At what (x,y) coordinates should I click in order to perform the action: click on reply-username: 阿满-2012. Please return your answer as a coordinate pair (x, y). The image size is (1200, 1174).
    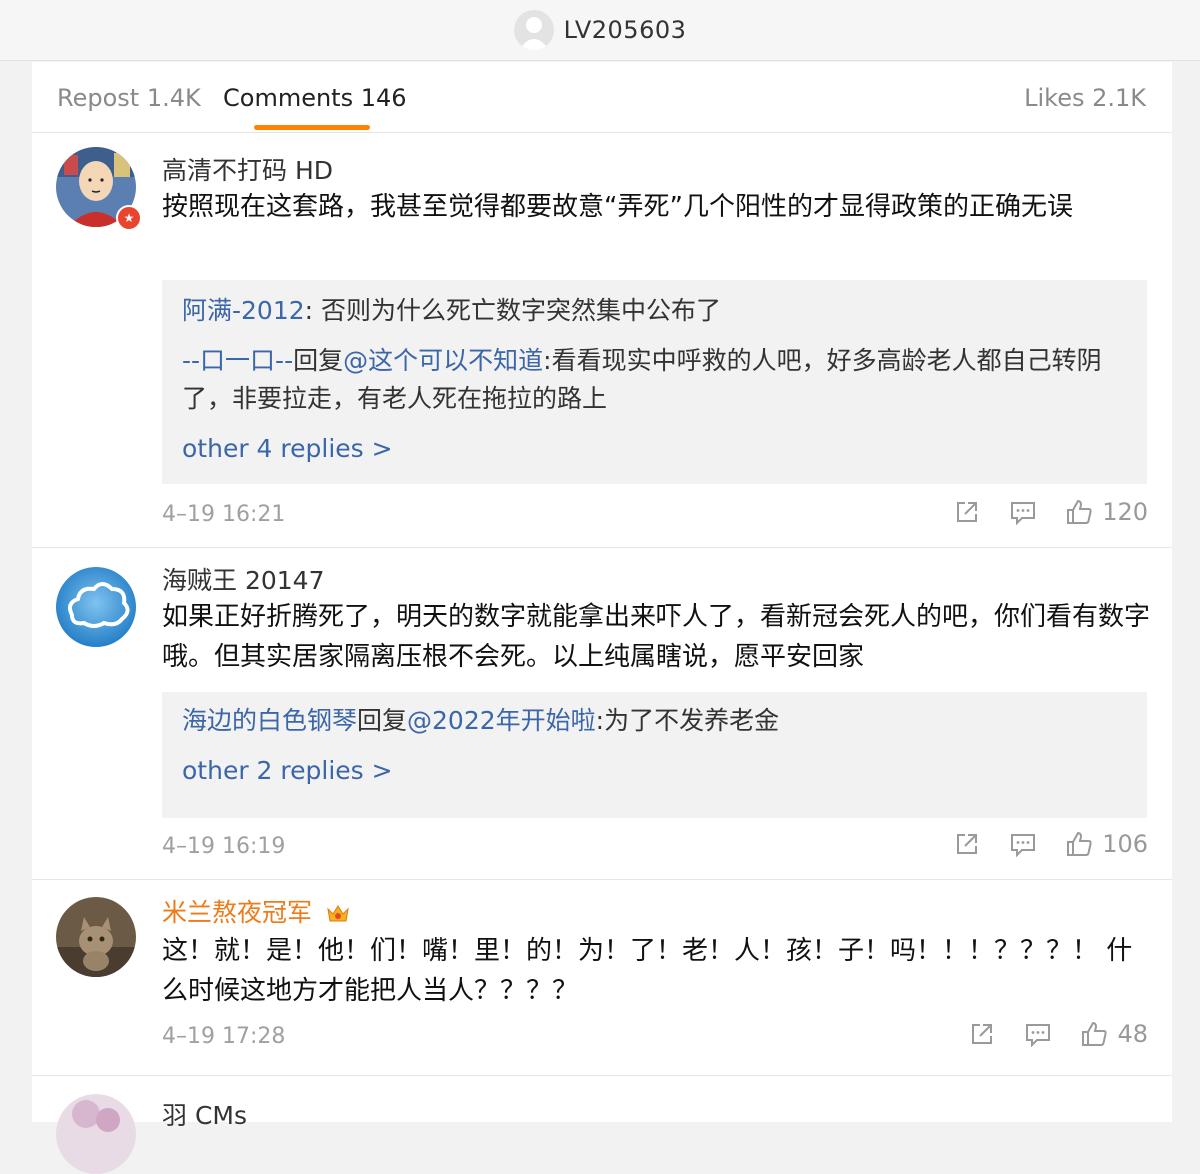
    Looking at the image, I should click on (243, 310).